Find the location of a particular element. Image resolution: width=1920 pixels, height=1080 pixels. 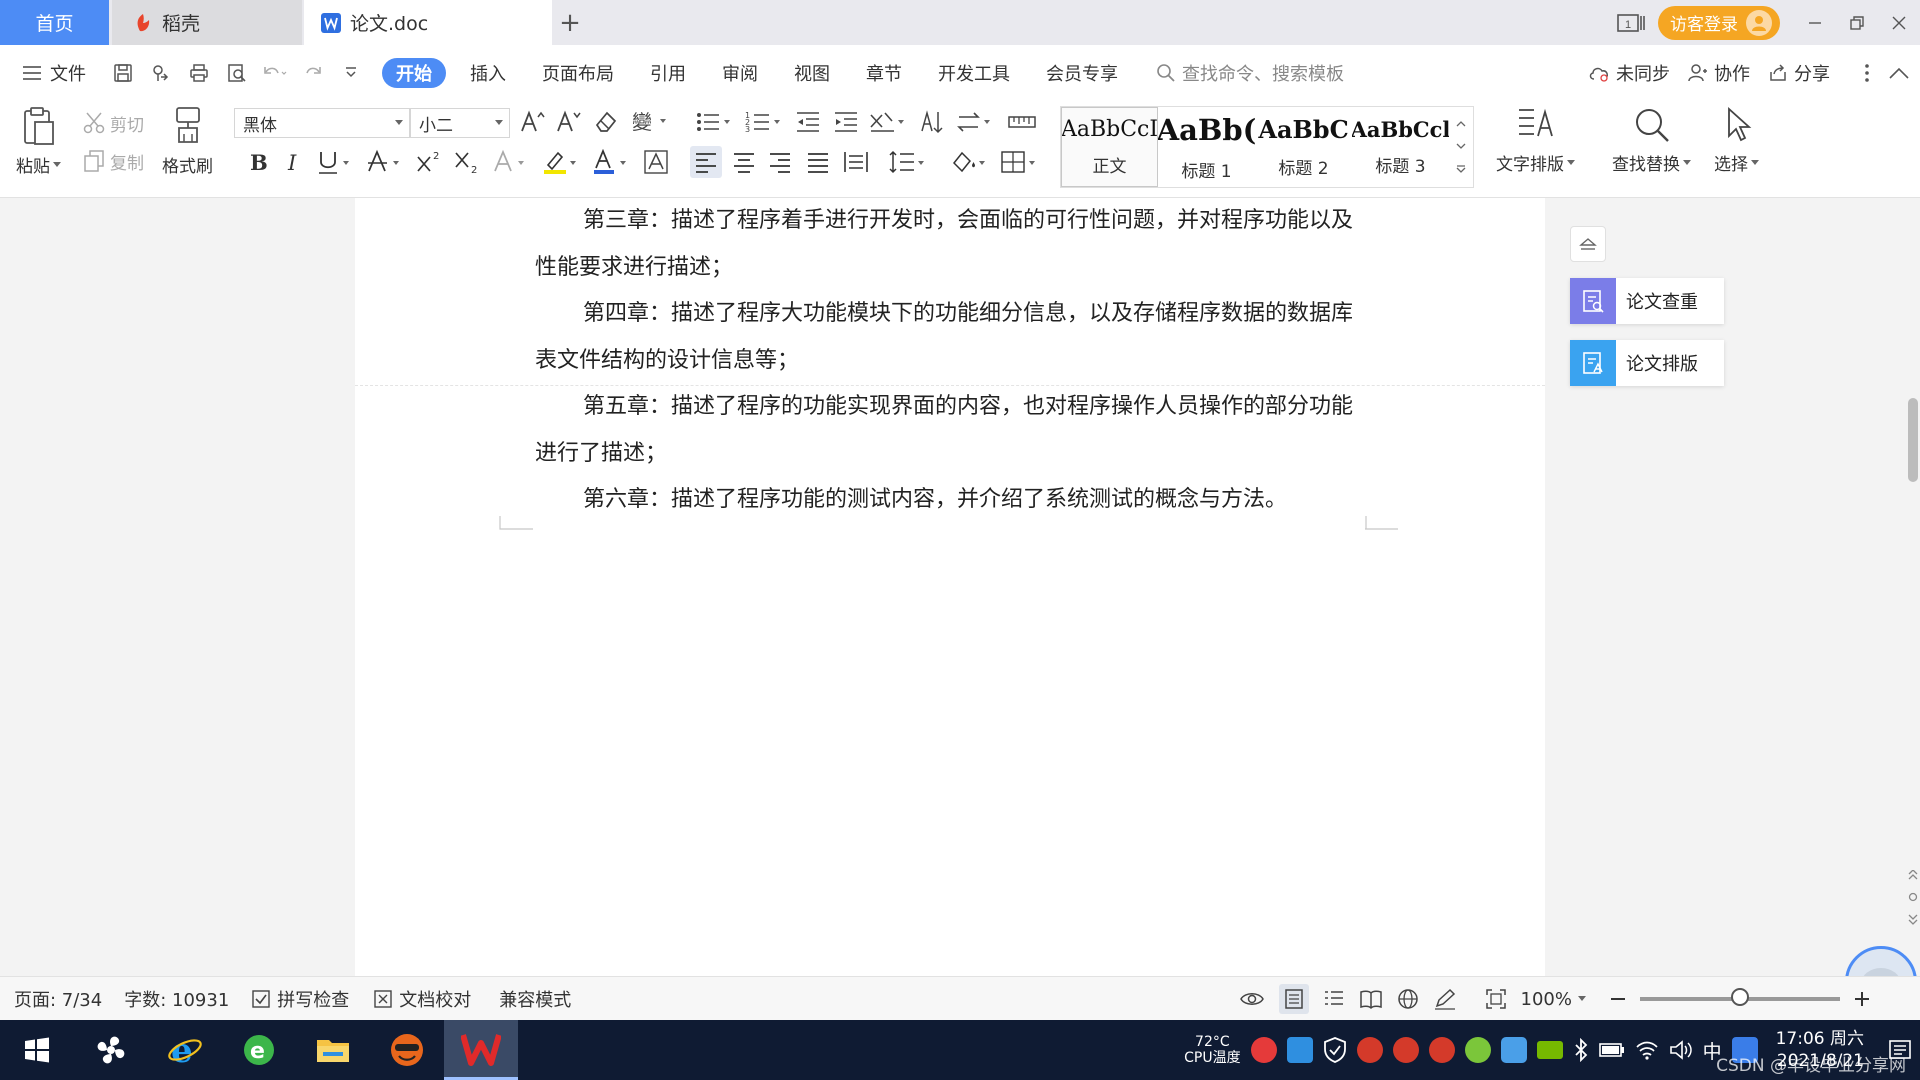

collapse-panel-button is located at coordinates (1588, 244).